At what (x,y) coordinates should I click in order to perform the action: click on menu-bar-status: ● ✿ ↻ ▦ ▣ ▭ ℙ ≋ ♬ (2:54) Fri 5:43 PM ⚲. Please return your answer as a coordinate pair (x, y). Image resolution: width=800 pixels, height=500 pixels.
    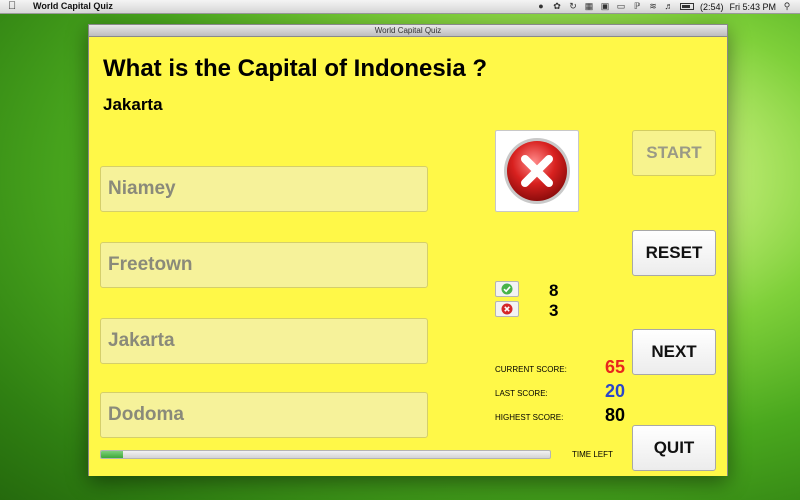
    Looking at the image, I should click on (664, 6).